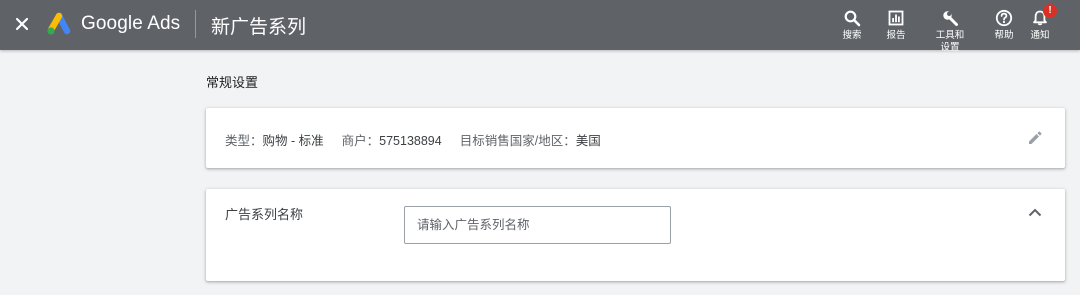 The height and width of the screenshot is (295, 1080). What do you see at coordinates (360, 141) in the screenshot?
I see `merchant-label: 商户：` at bounding box center [360, 141].